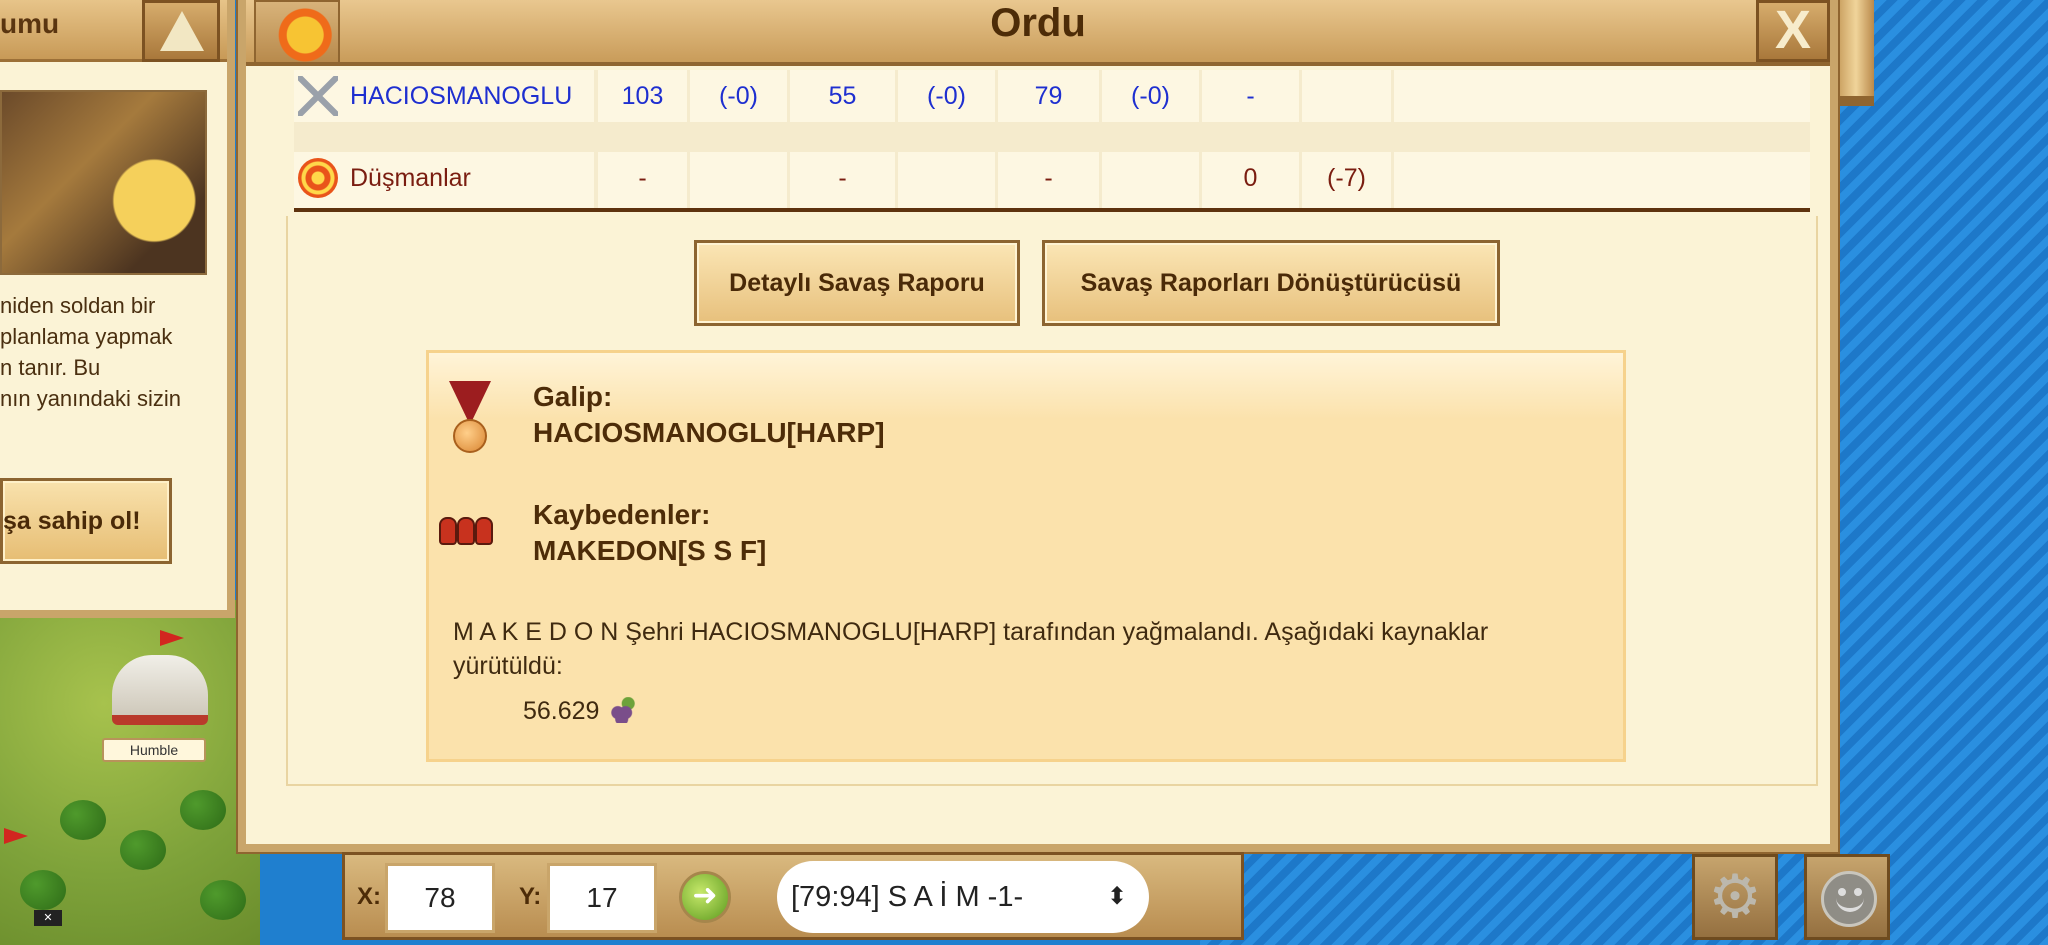 Image resolution: width=2048 pixels, height=945 pixels. I want to click on tutorial-title: umu, so click(30, 23).